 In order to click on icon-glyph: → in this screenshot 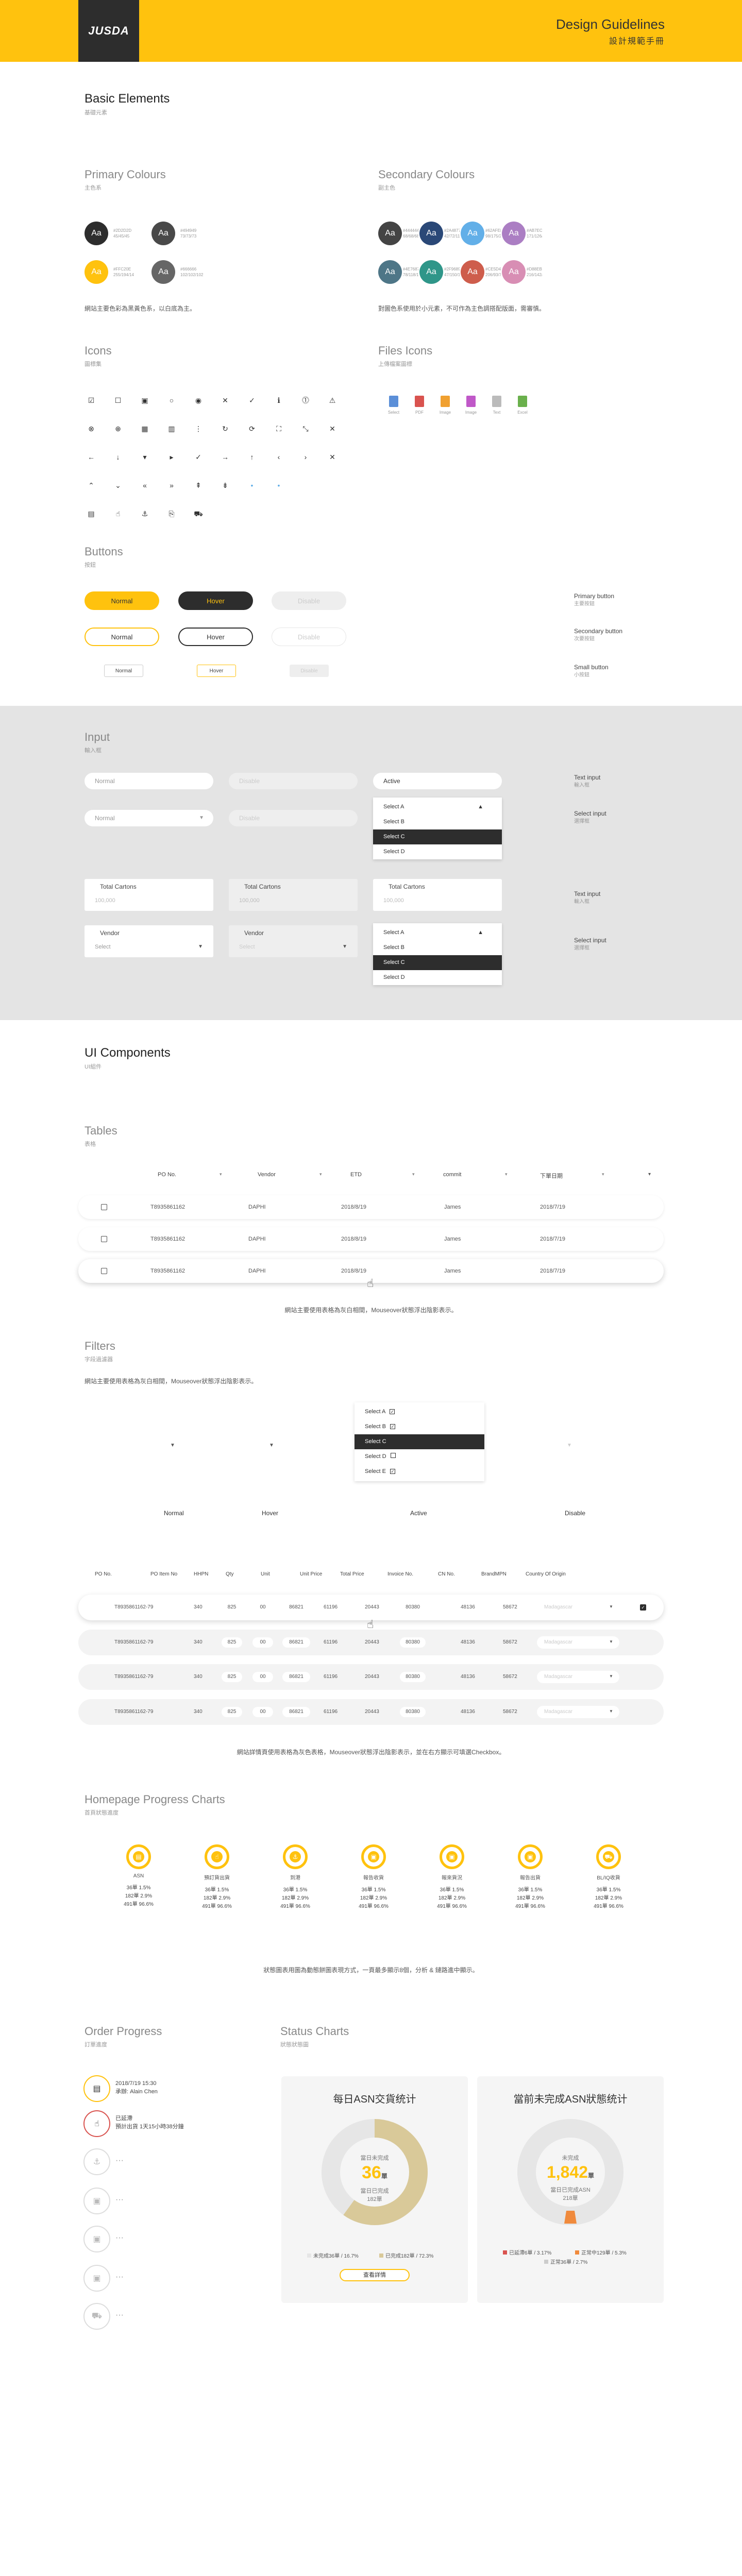, I will do `click(225, 457)`.